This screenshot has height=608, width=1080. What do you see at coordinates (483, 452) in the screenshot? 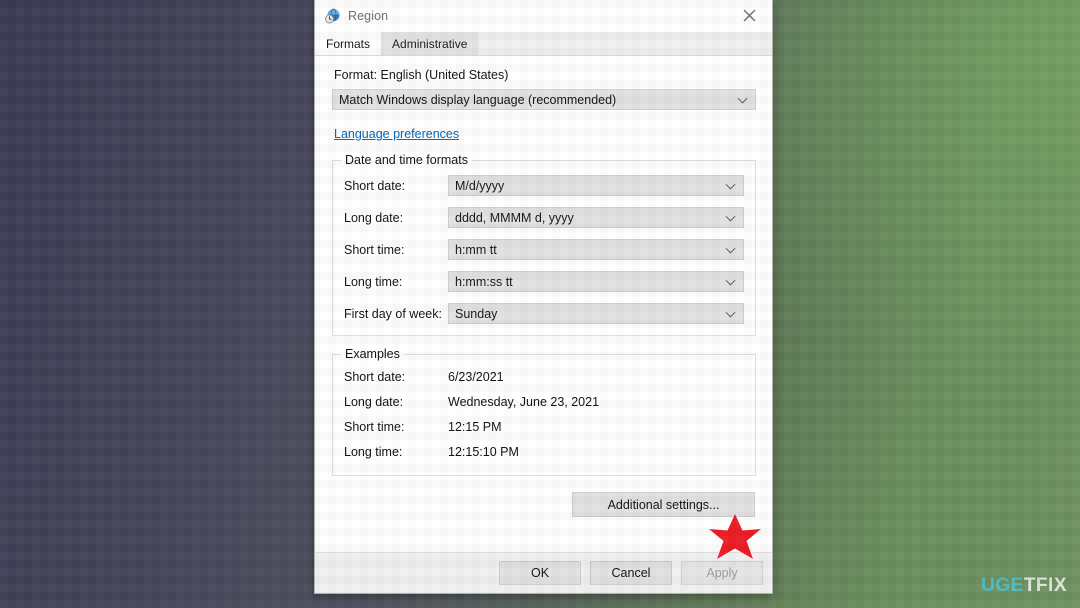
I see `example-long-time-value: 12:15:10 PM` at bounding box center [483, 452].